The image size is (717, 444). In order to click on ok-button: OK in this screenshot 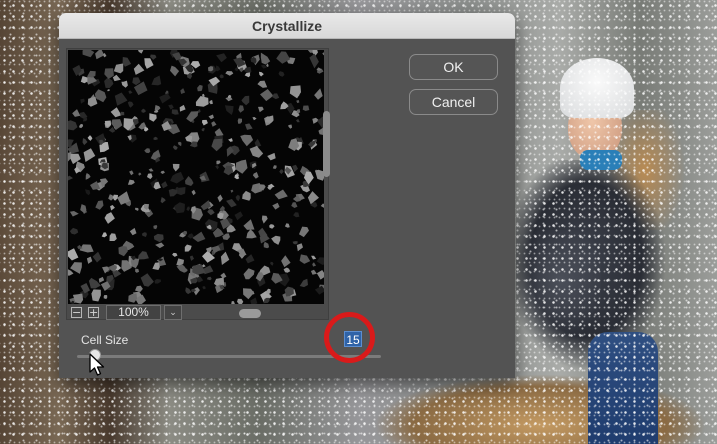, I will do `click(453, 67)`.